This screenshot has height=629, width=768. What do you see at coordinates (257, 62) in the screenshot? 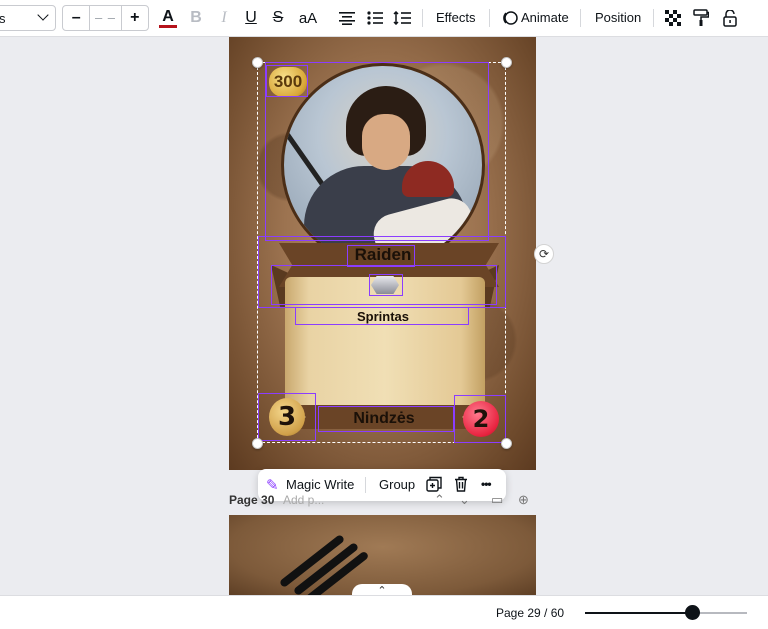
I see `resize-handle-top-left` at bounding box center [257, 62].